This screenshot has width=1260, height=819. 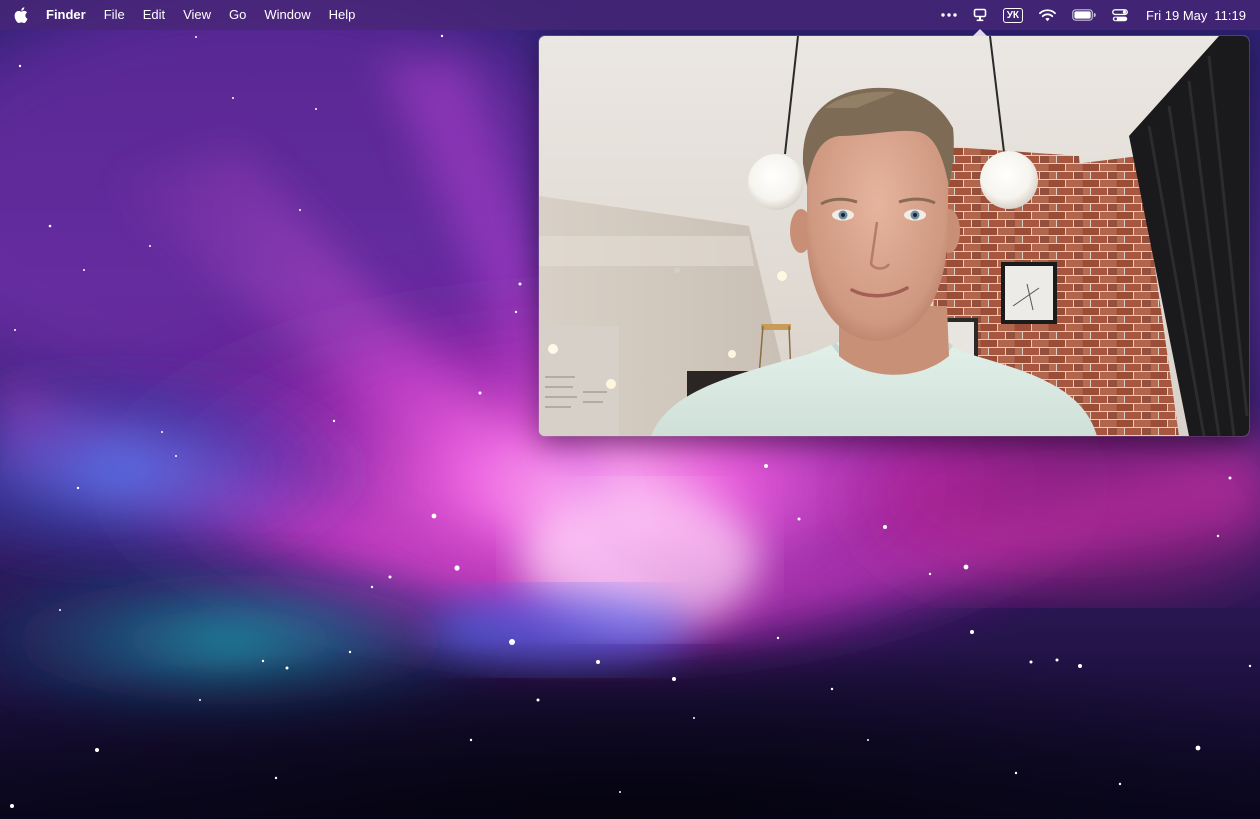 I want to click on menu-view: View, so click(x=197, y=15).